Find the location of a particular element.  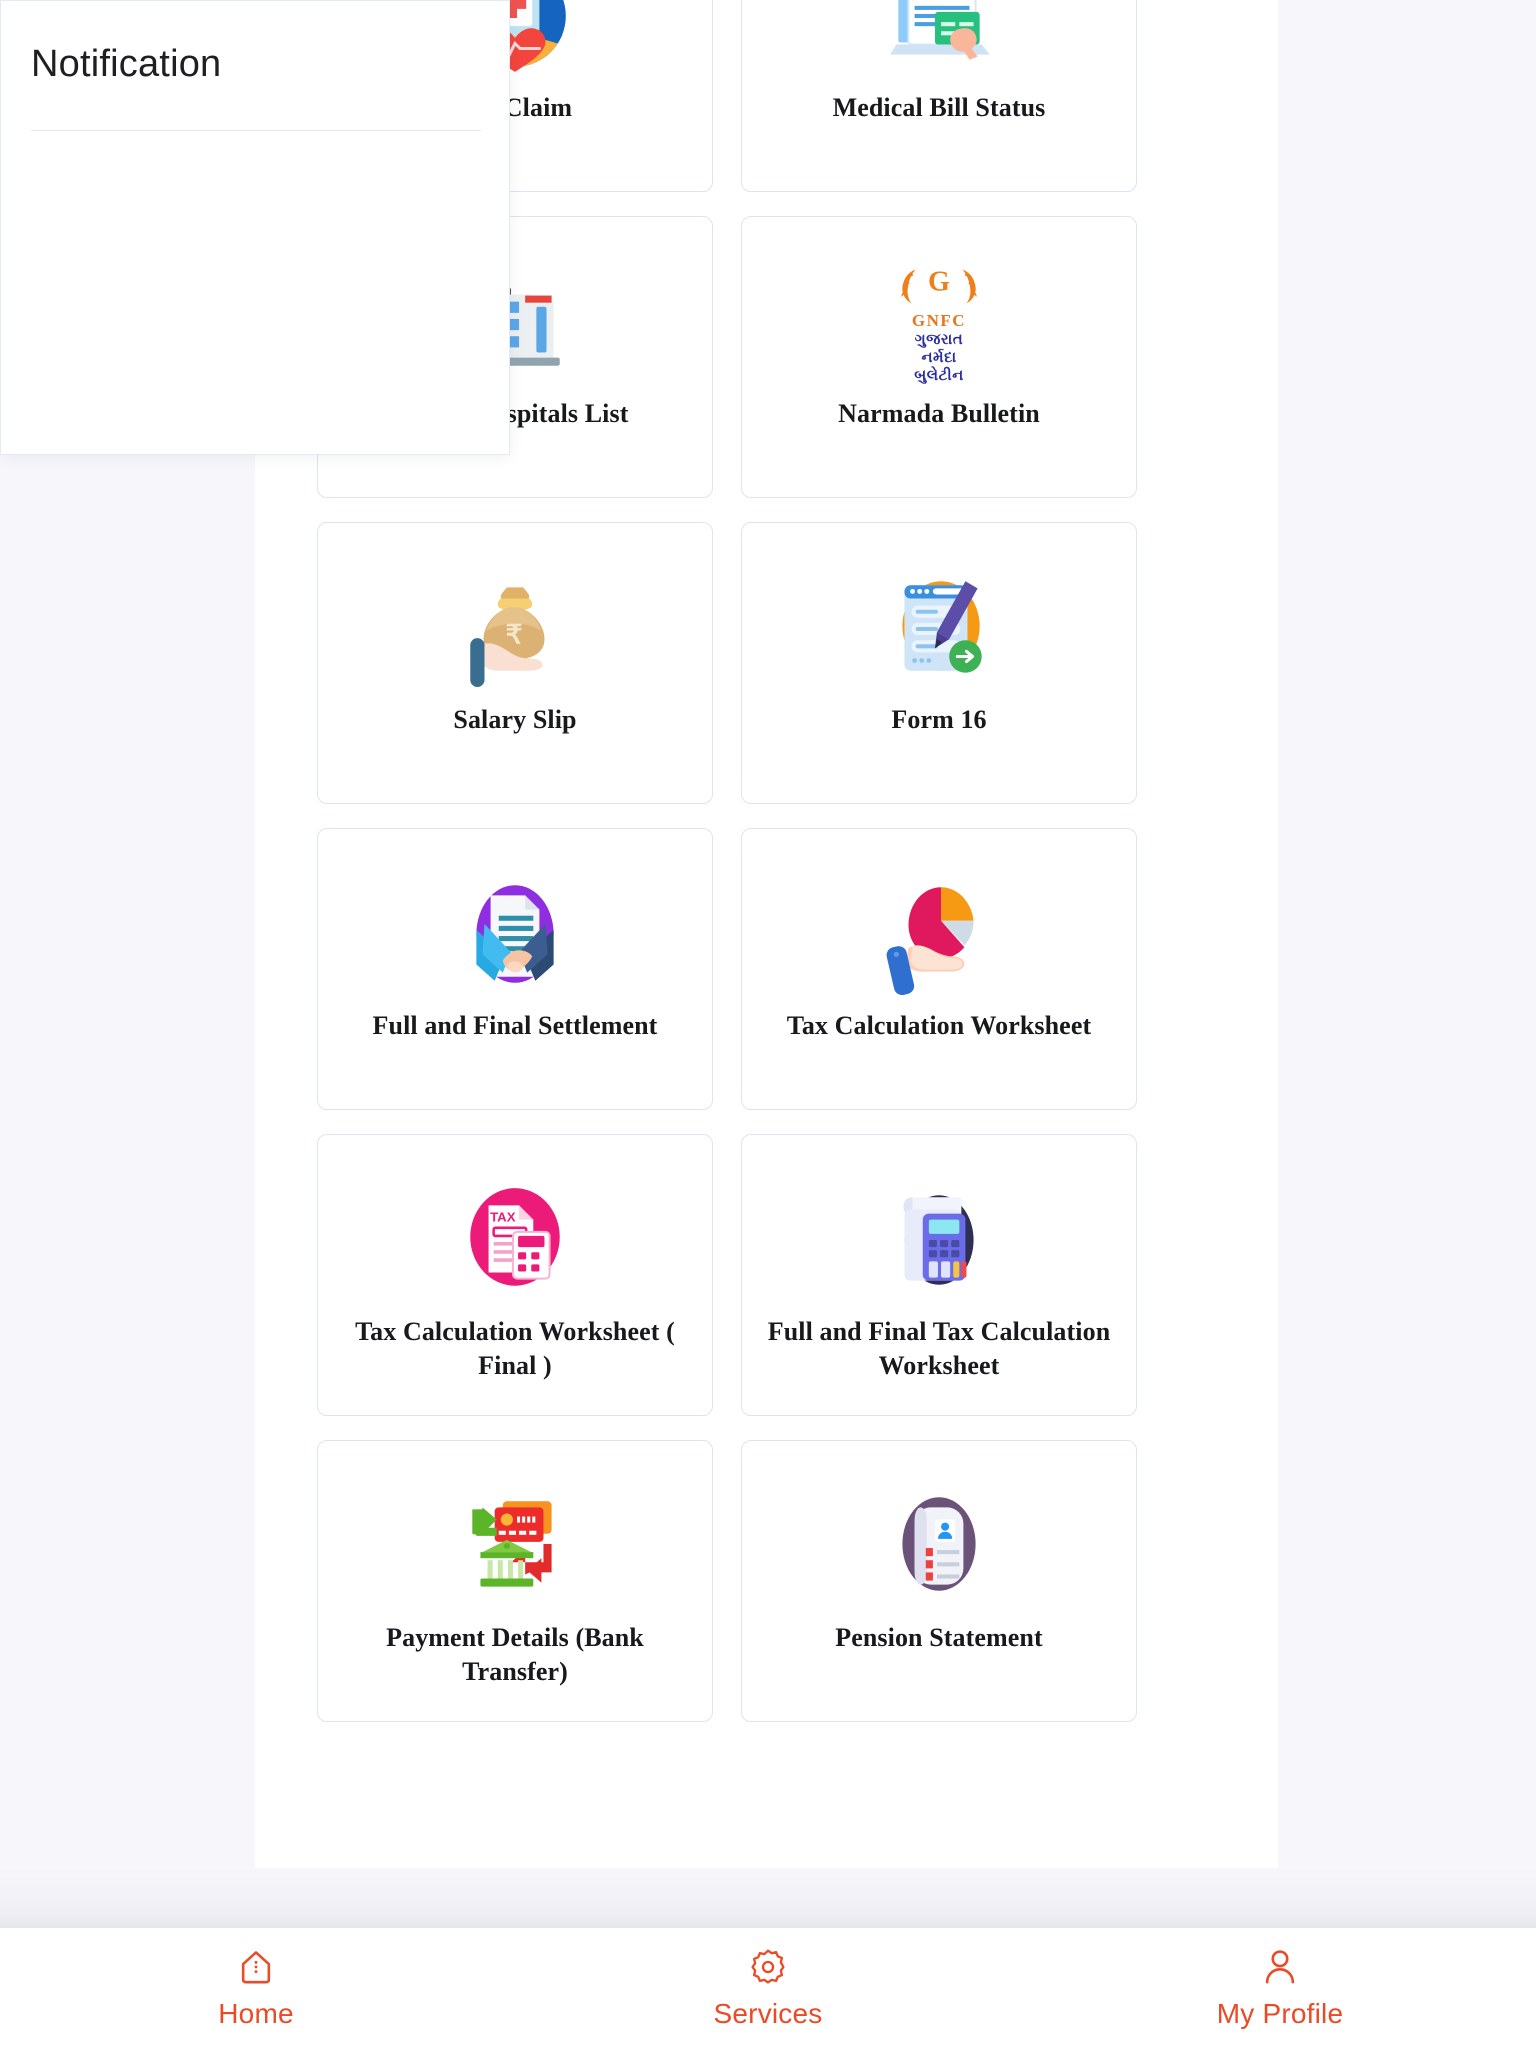

money-bag-hand-icon: ₹ is located at coordinates (515, 628).